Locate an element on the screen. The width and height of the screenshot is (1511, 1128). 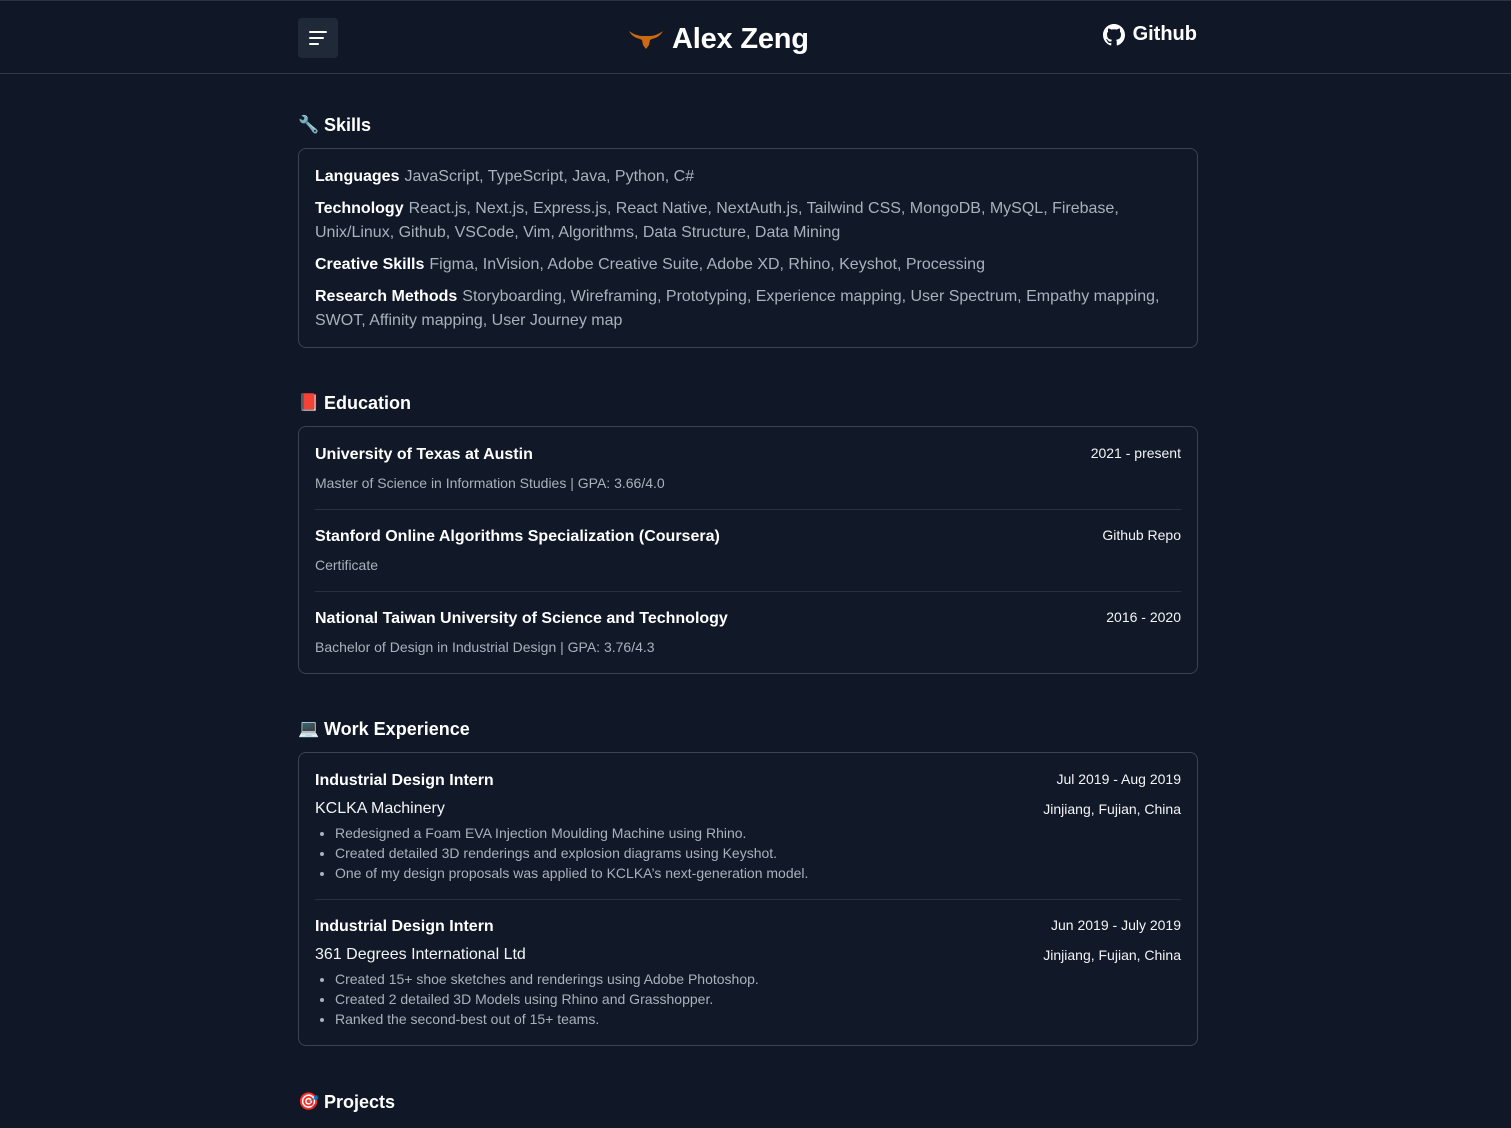
projects-title: Projects is located at coordinates (360, 1101).